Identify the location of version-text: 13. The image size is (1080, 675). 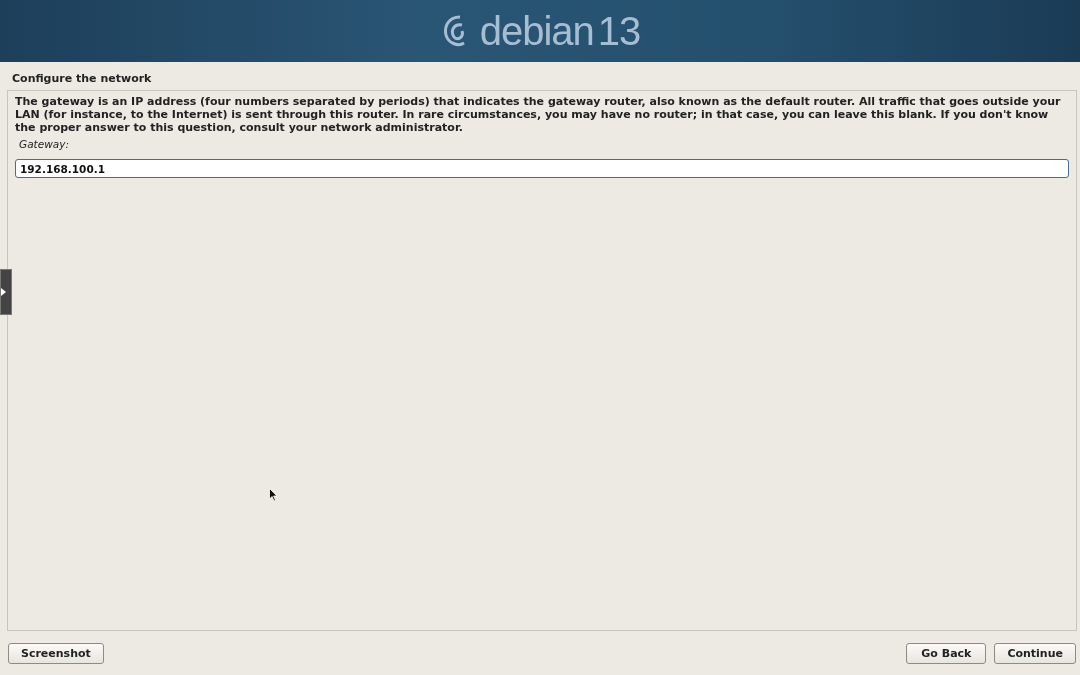
(619, 31).